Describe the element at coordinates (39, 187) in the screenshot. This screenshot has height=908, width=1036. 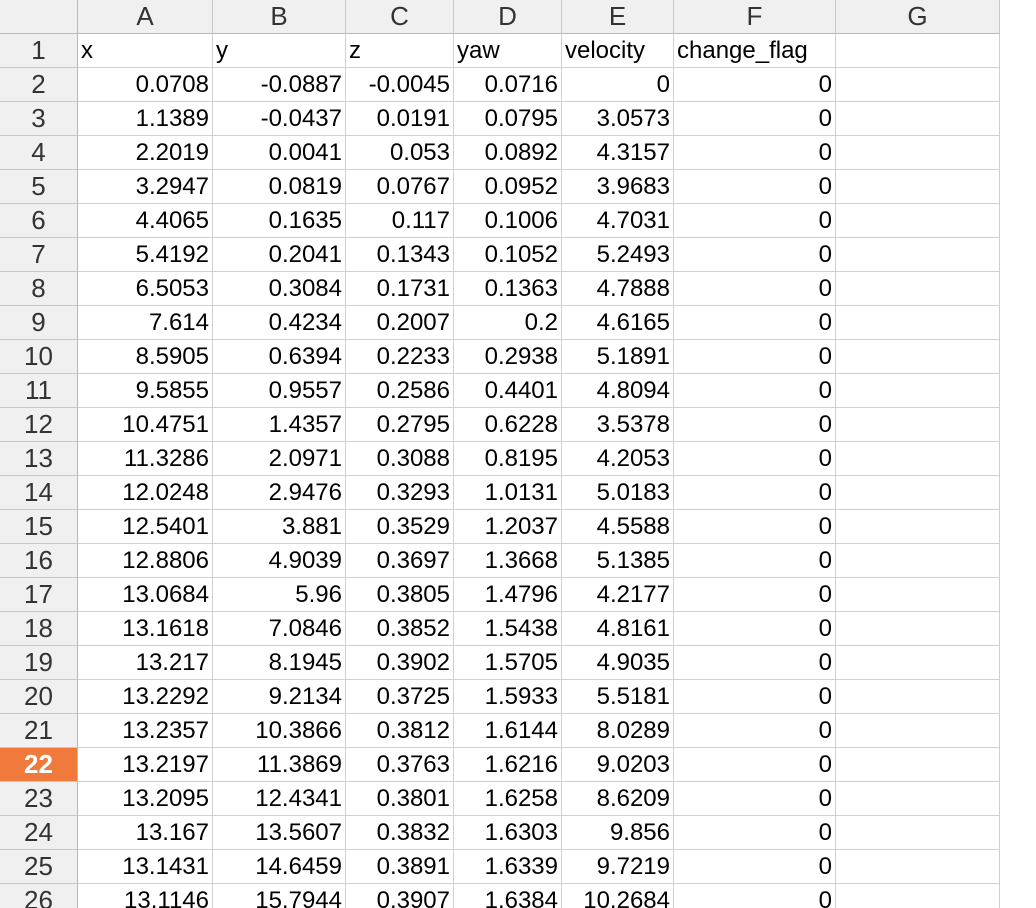
I see `row-header-5: 5` at that location.